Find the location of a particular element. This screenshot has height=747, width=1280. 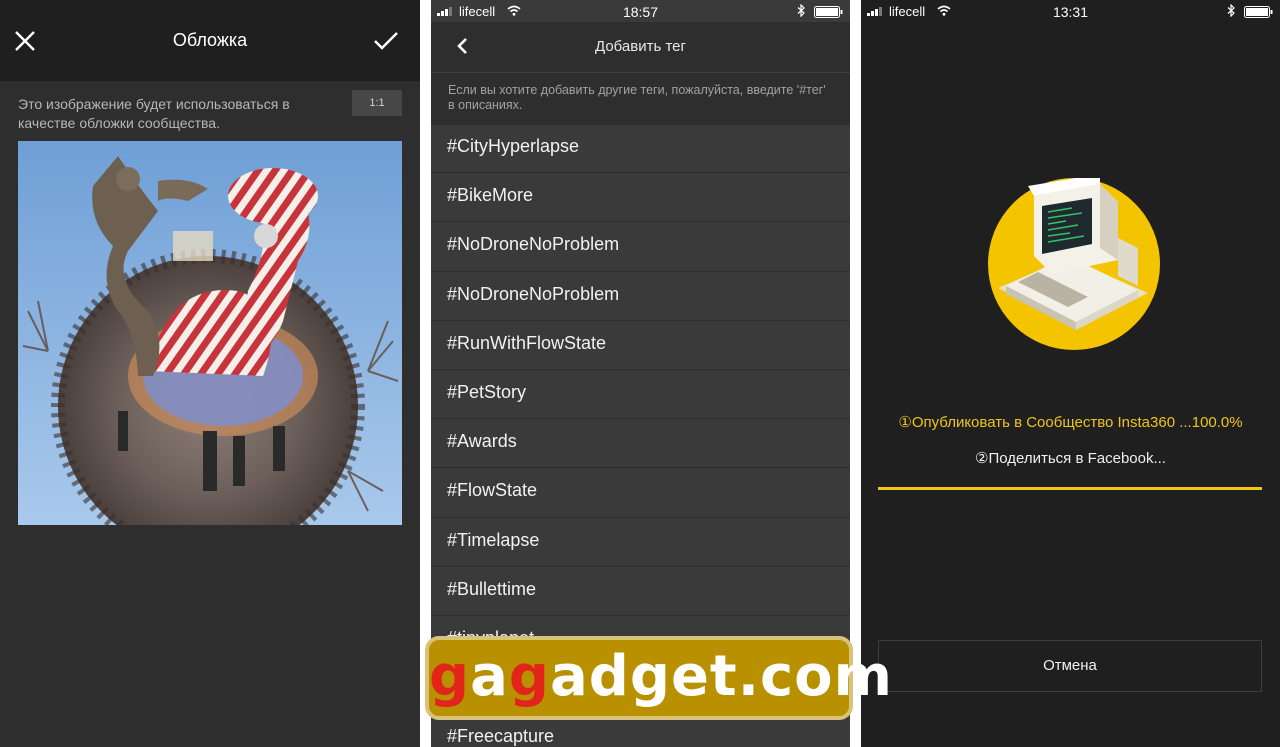

list-item: #Awards is located at coordinates (640, 444).